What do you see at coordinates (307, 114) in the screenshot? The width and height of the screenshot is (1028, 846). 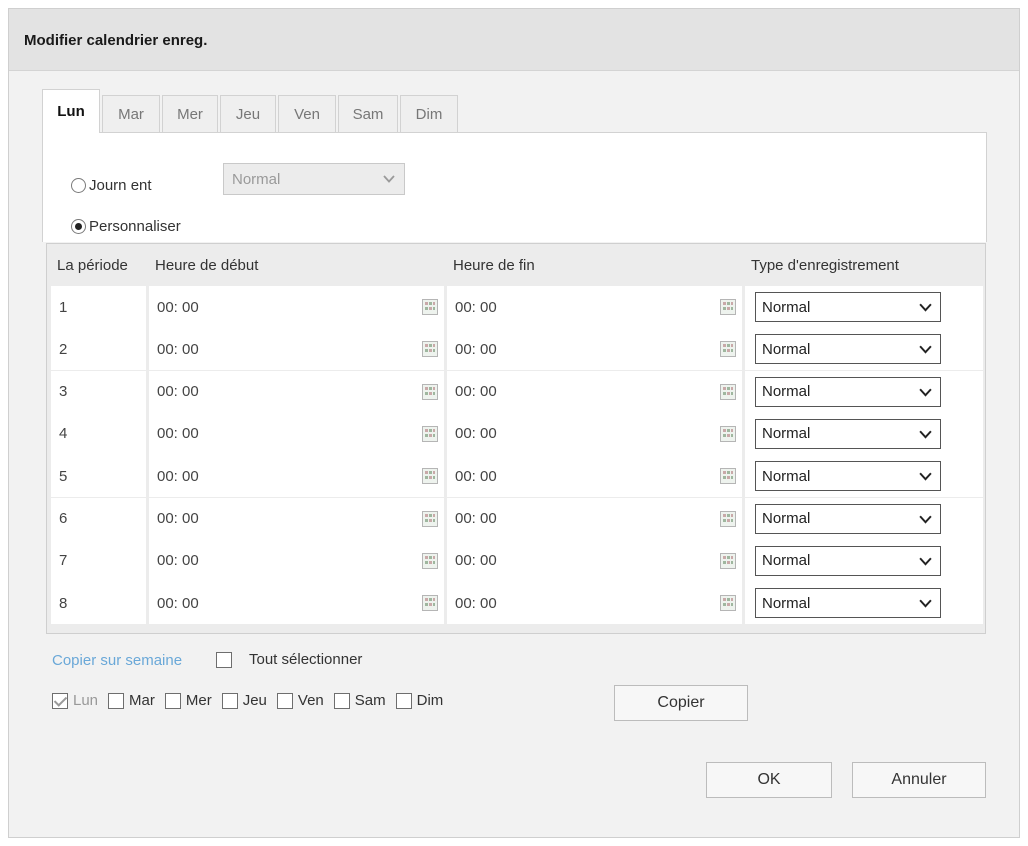 I see `tab-ven: Ven` at bounding box center [307, 114].